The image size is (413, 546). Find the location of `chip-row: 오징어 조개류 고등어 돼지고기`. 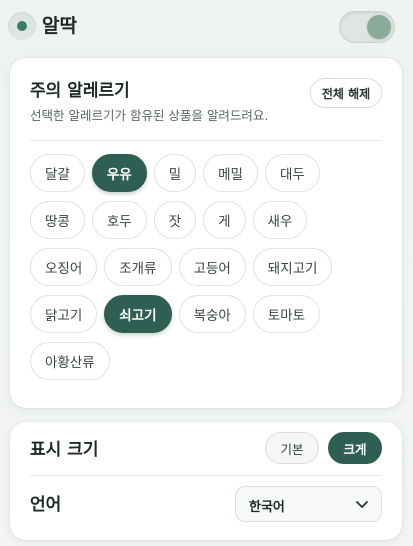

chip-row: 오징어 조개류 고등어 돼지고기 is located at coordinates (210, 267).